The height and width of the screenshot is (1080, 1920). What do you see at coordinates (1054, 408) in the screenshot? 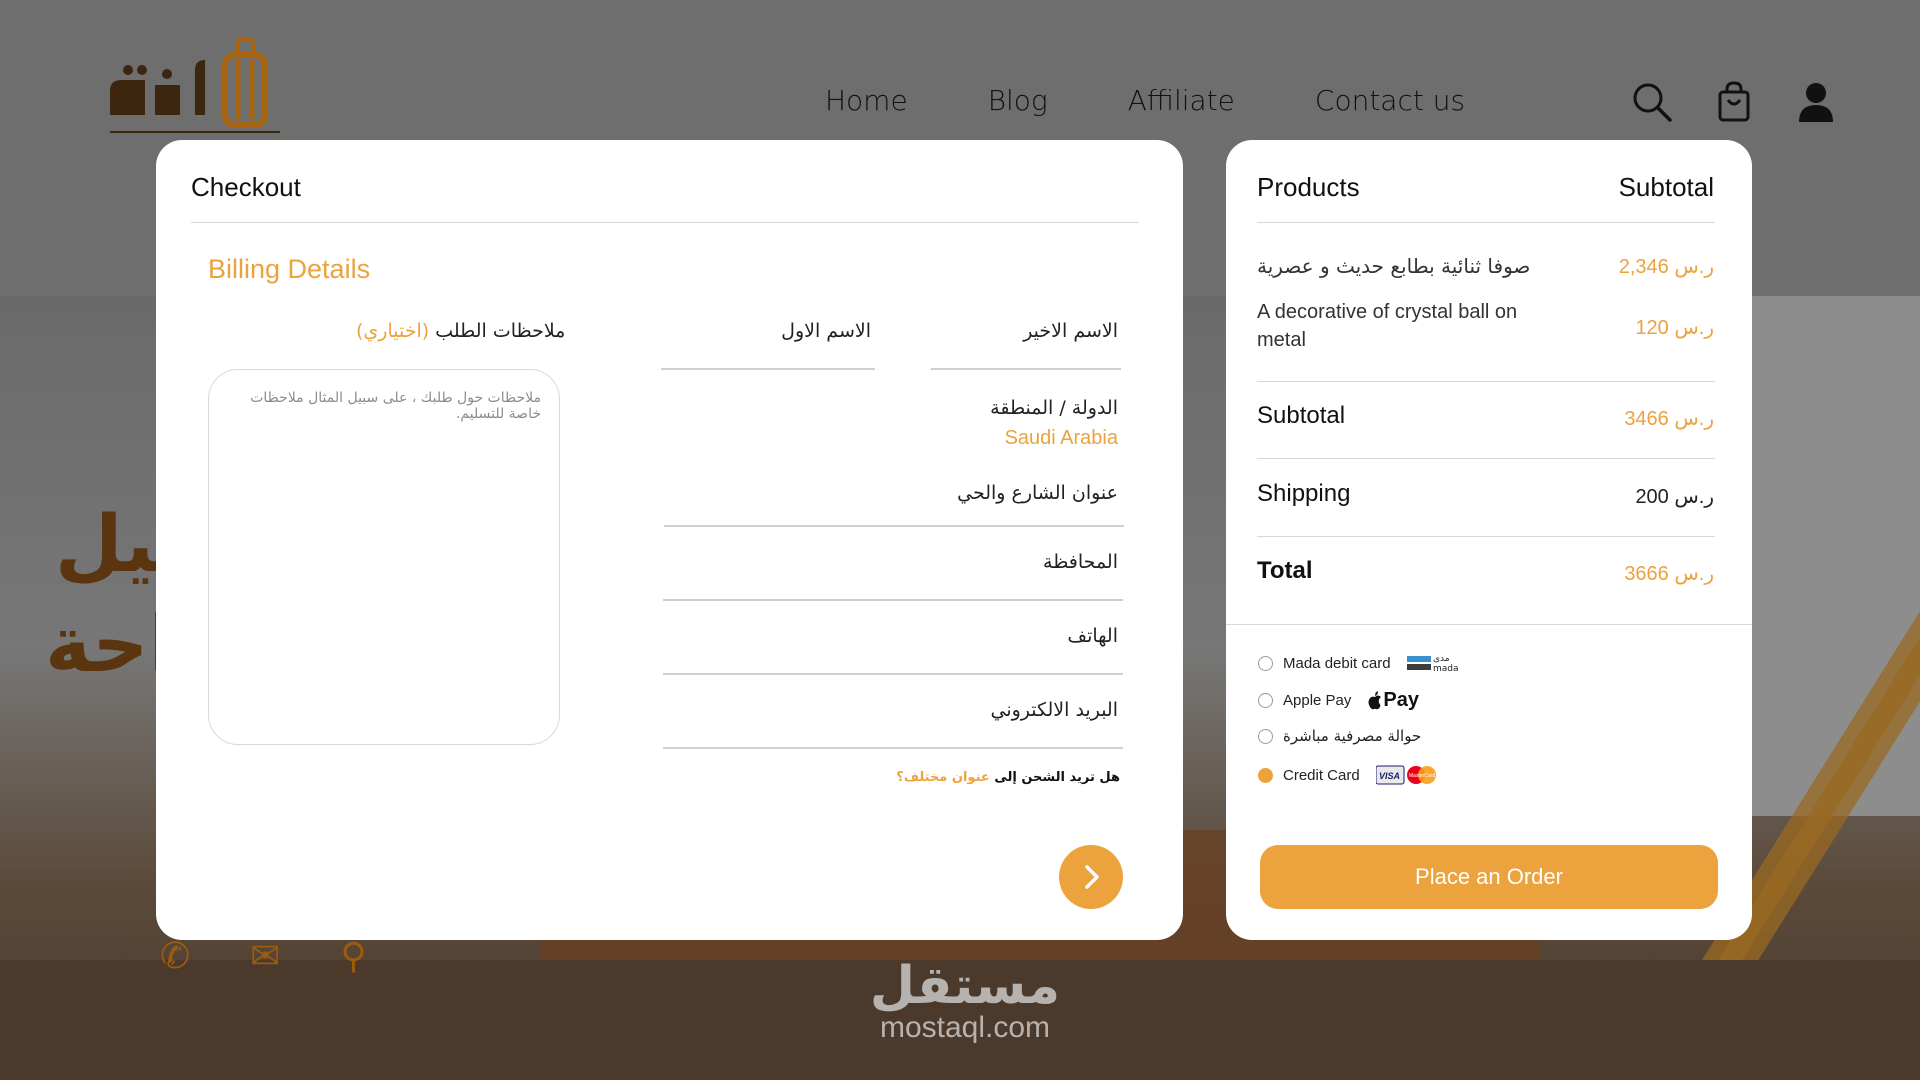
I see `country-label: الدولة / المنطقة` at bounding box center [1054, 408].